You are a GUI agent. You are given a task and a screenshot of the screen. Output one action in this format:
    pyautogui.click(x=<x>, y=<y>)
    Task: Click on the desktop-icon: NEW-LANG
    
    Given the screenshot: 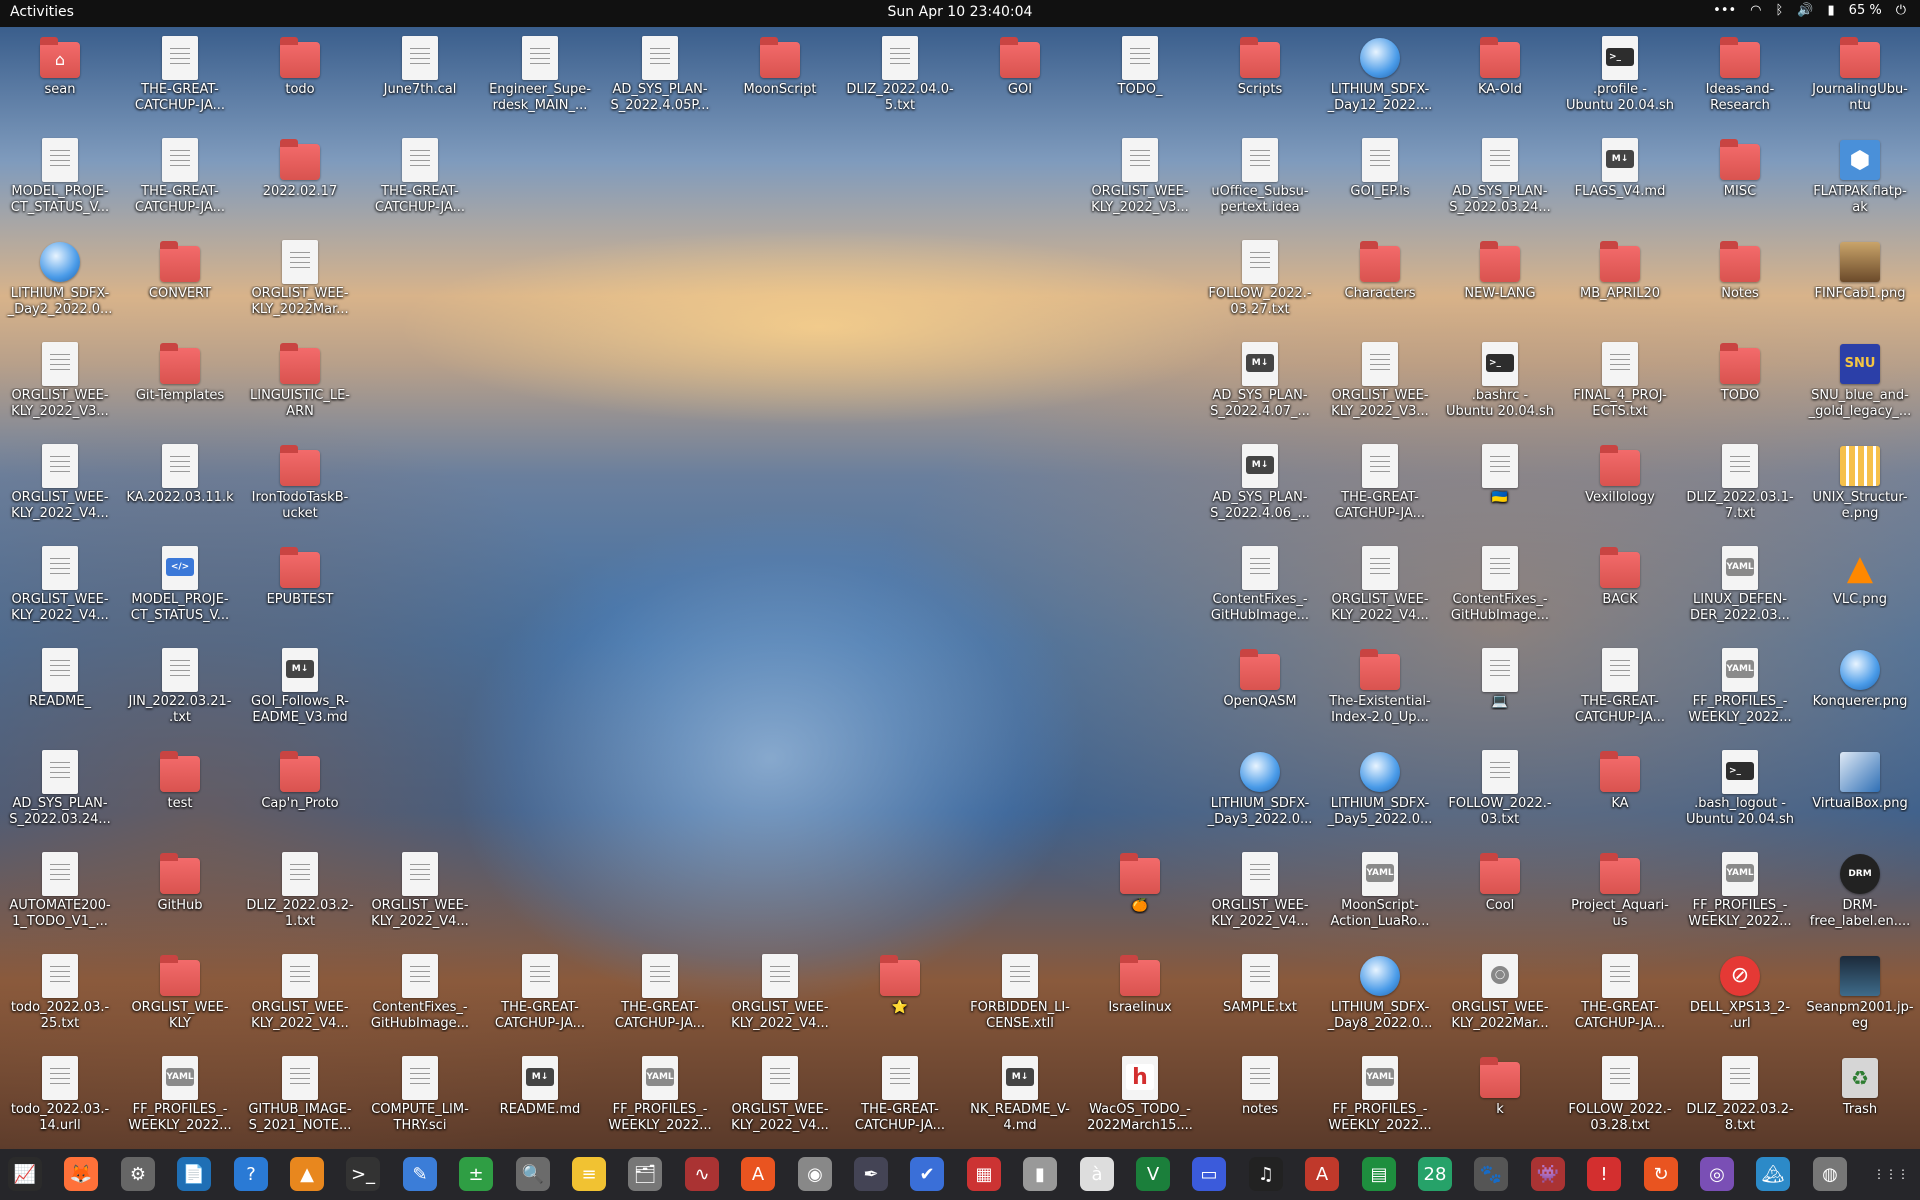 What is the action you would take?
    pyautogui.click(x=1500, y=283)
    